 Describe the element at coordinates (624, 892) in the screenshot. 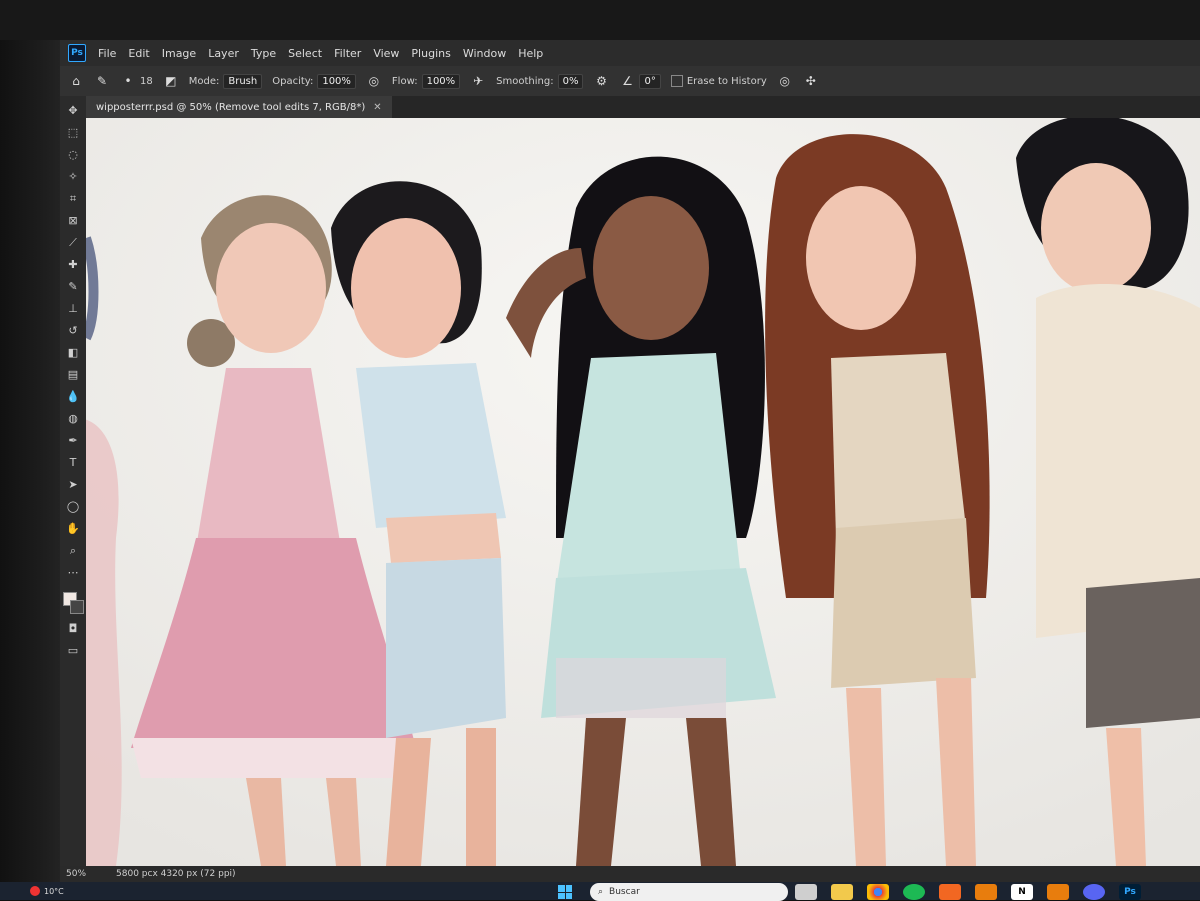

I see `search-placeholder: Buscar` at that location.